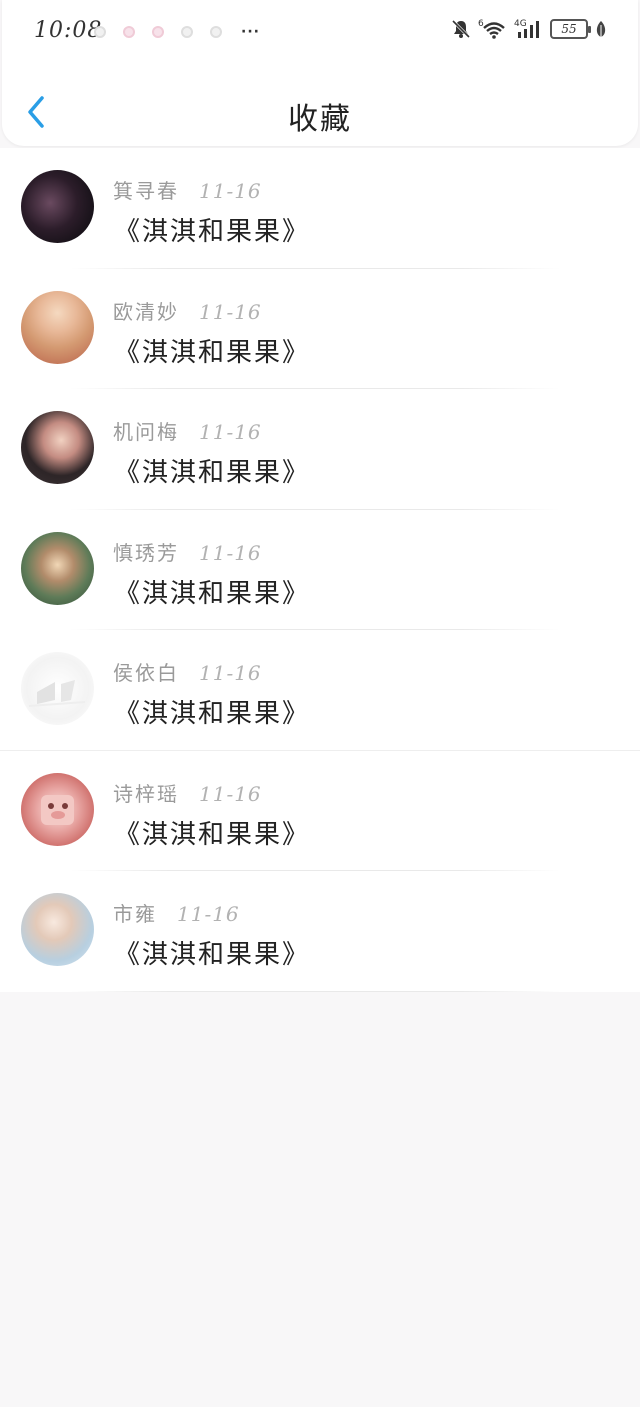 The height and width of the screenshot is (1407, 640). What do you see at coordinates (320, 449) in the screenshot?
I see `list-item: 机问梅 11-16 《淇淇和果果》` at bounding box center [320, 449].